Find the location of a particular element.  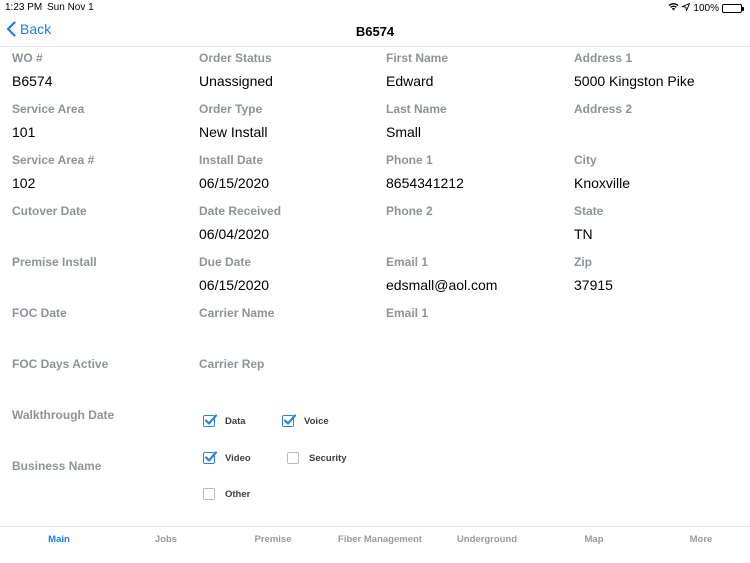

tab-main: Main is located at coordinates (59, 539).